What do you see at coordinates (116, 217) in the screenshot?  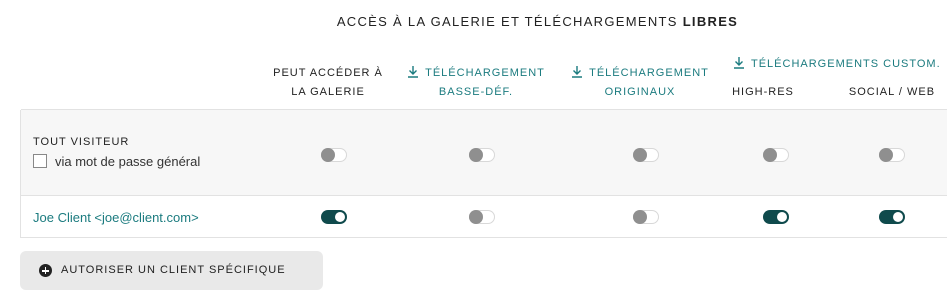 I see `client-label: Joe Client <joe@client.com>` at bounding box center [116, 217].